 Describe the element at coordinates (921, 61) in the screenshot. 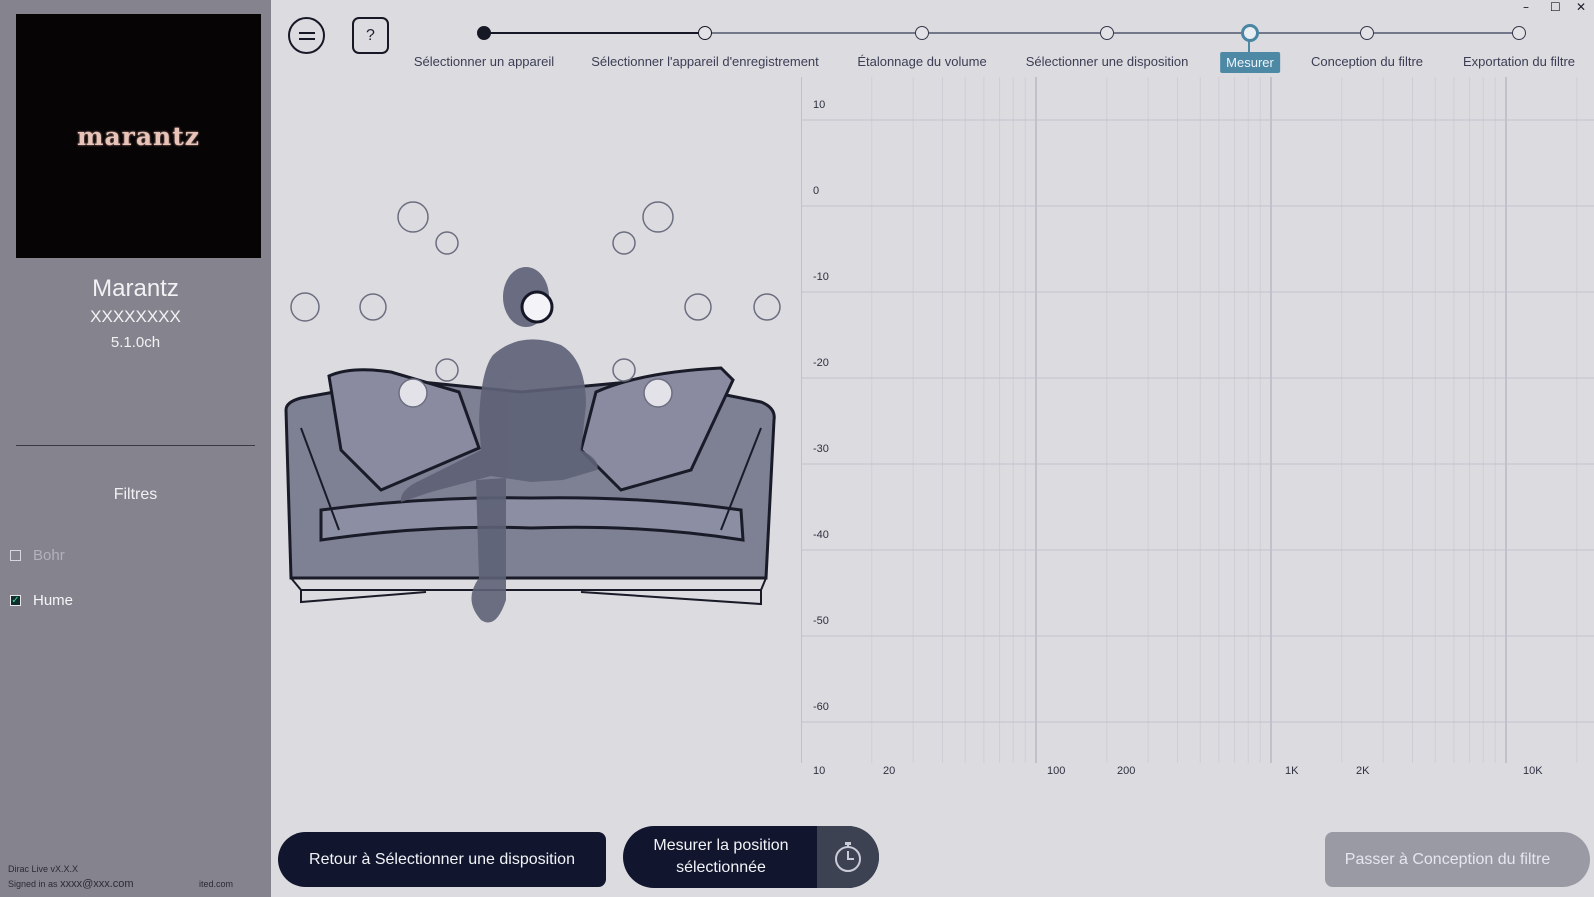

I see `step-label-volume: Étalonnage du volume` at that location.